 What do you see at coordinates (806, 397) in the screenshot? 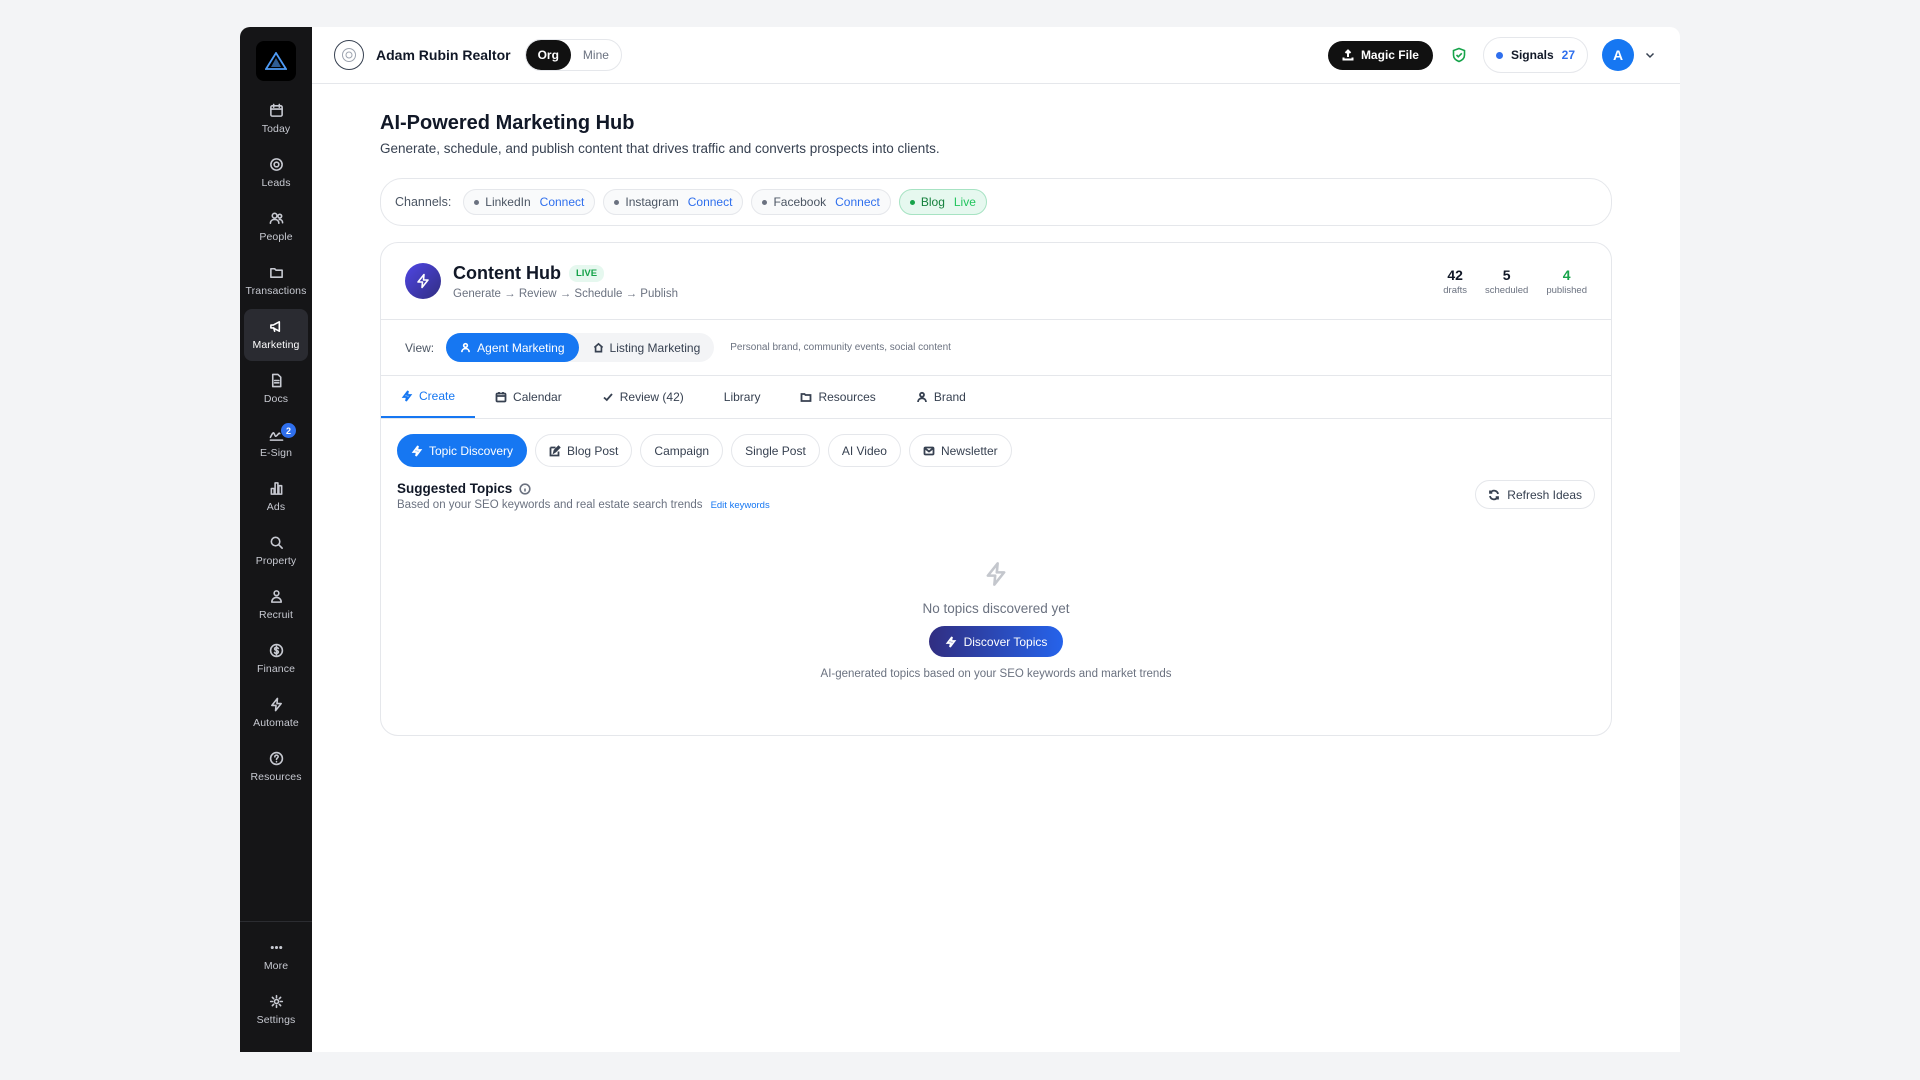
I see `folder-icon` at bounding box center [806, 397].